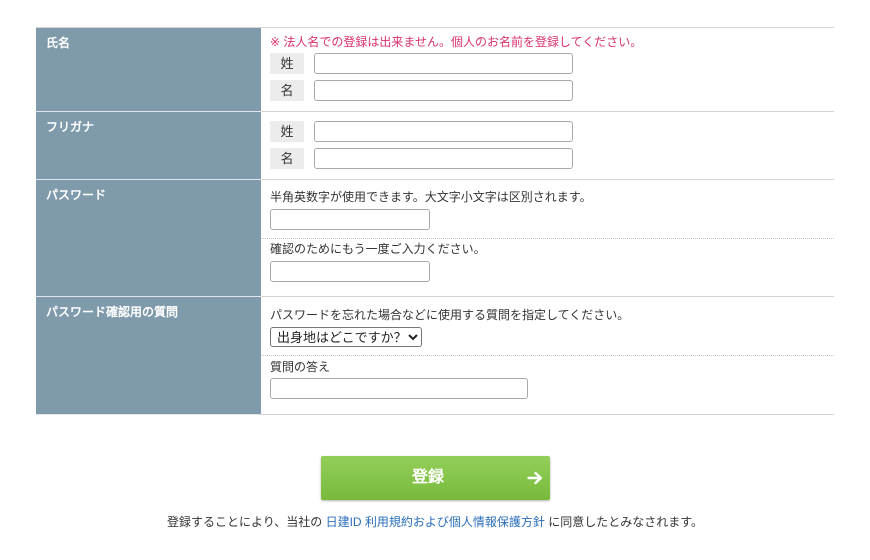 This screenshot has width=870, height=560. What do you see at coordinates (287, 158) in the screenshot?
I see `kana-first-tag: 名` at bounding box center [287, 158].